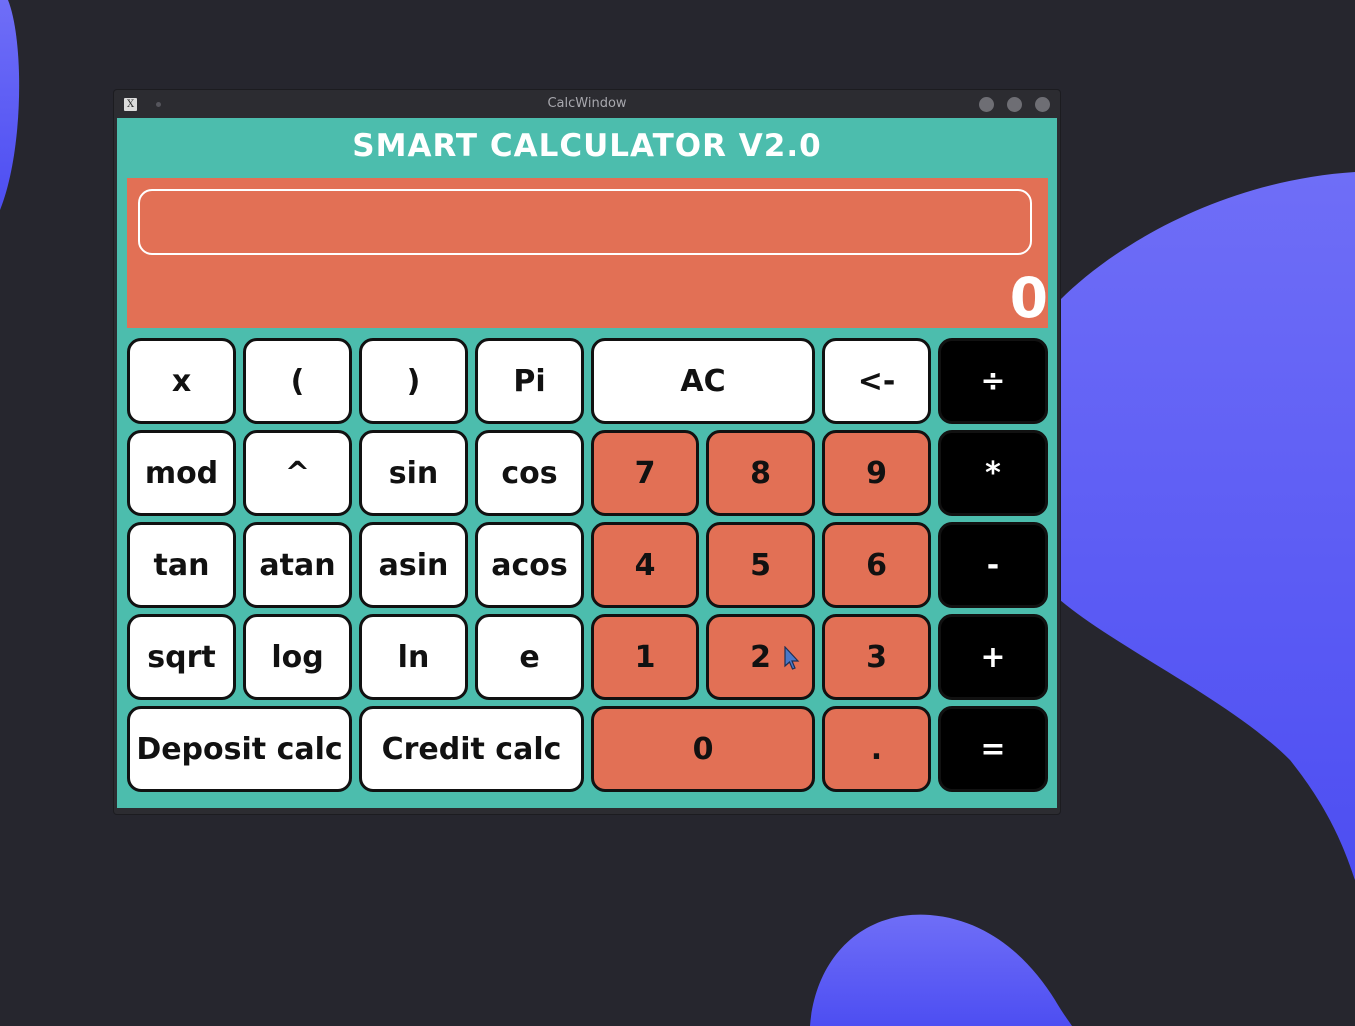  I want to click on mouse-pointer-icon, so click(792, 658).